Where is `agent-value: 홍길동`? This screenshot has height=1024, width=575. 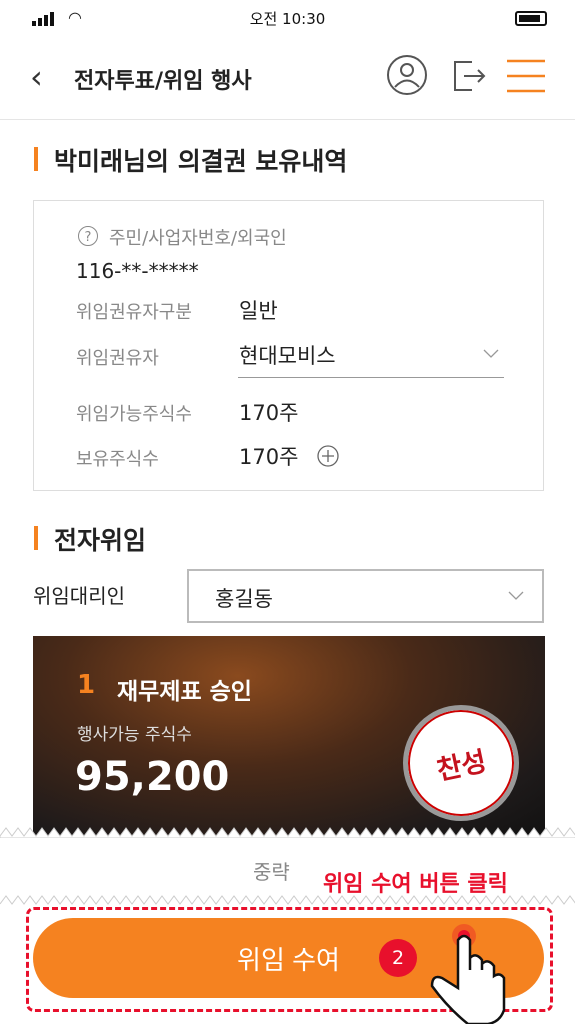 agent-value: 홍길동 is located at coordinates (244, 599).